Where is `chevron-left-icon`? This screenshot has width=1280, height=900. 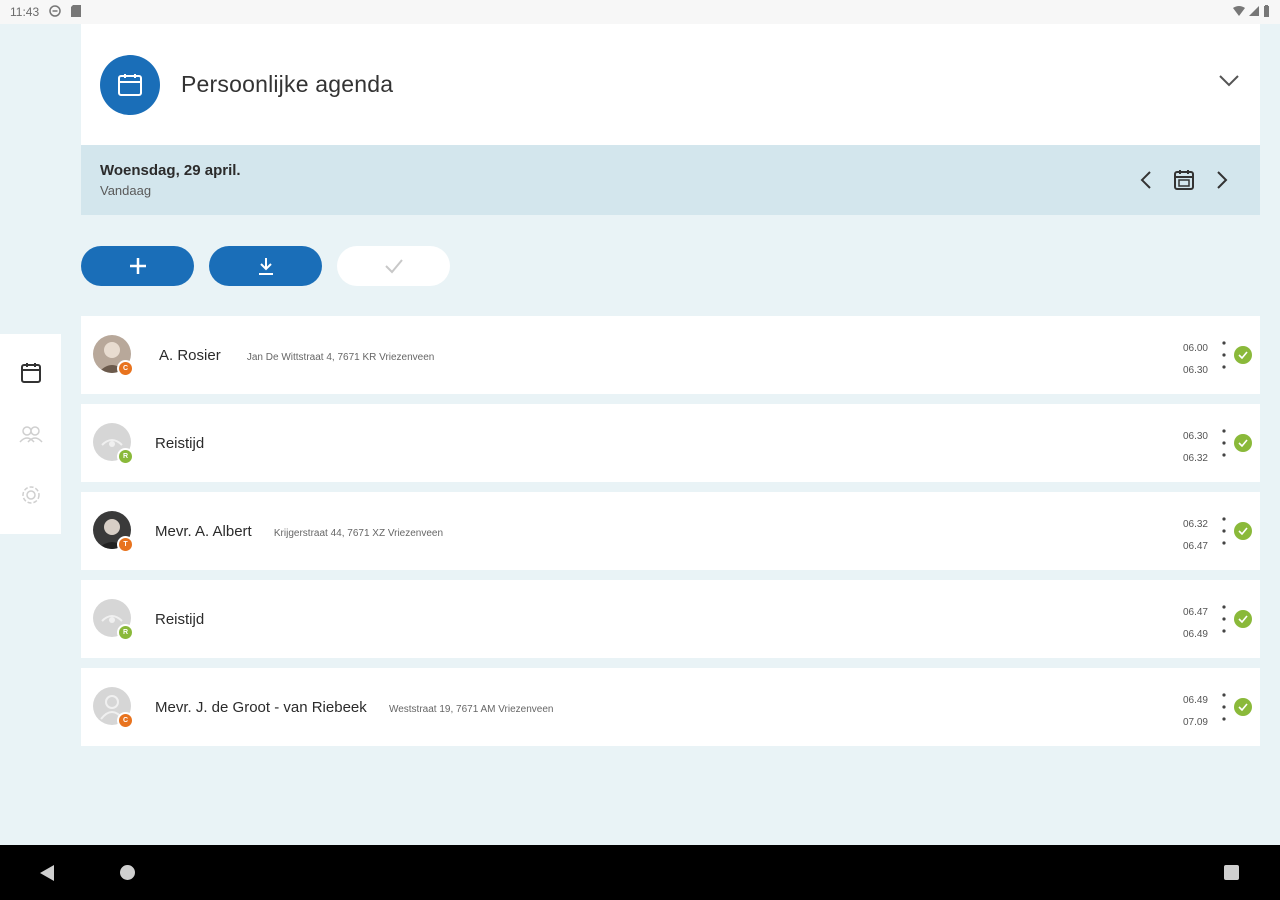
chevron-left-icon is located at coordinates (1145, 180).